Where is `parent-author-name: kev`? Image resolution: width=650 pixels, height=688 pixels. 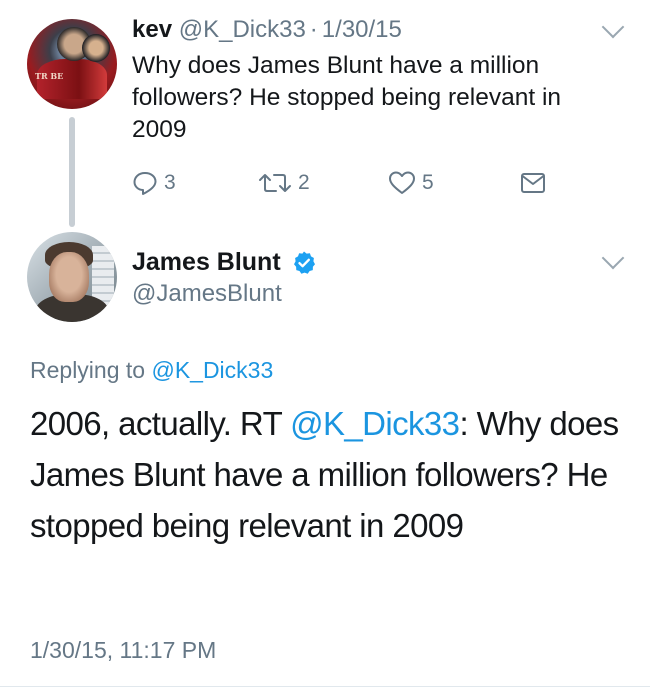 parent-author-name: kev is located at coordinates (152, 29).